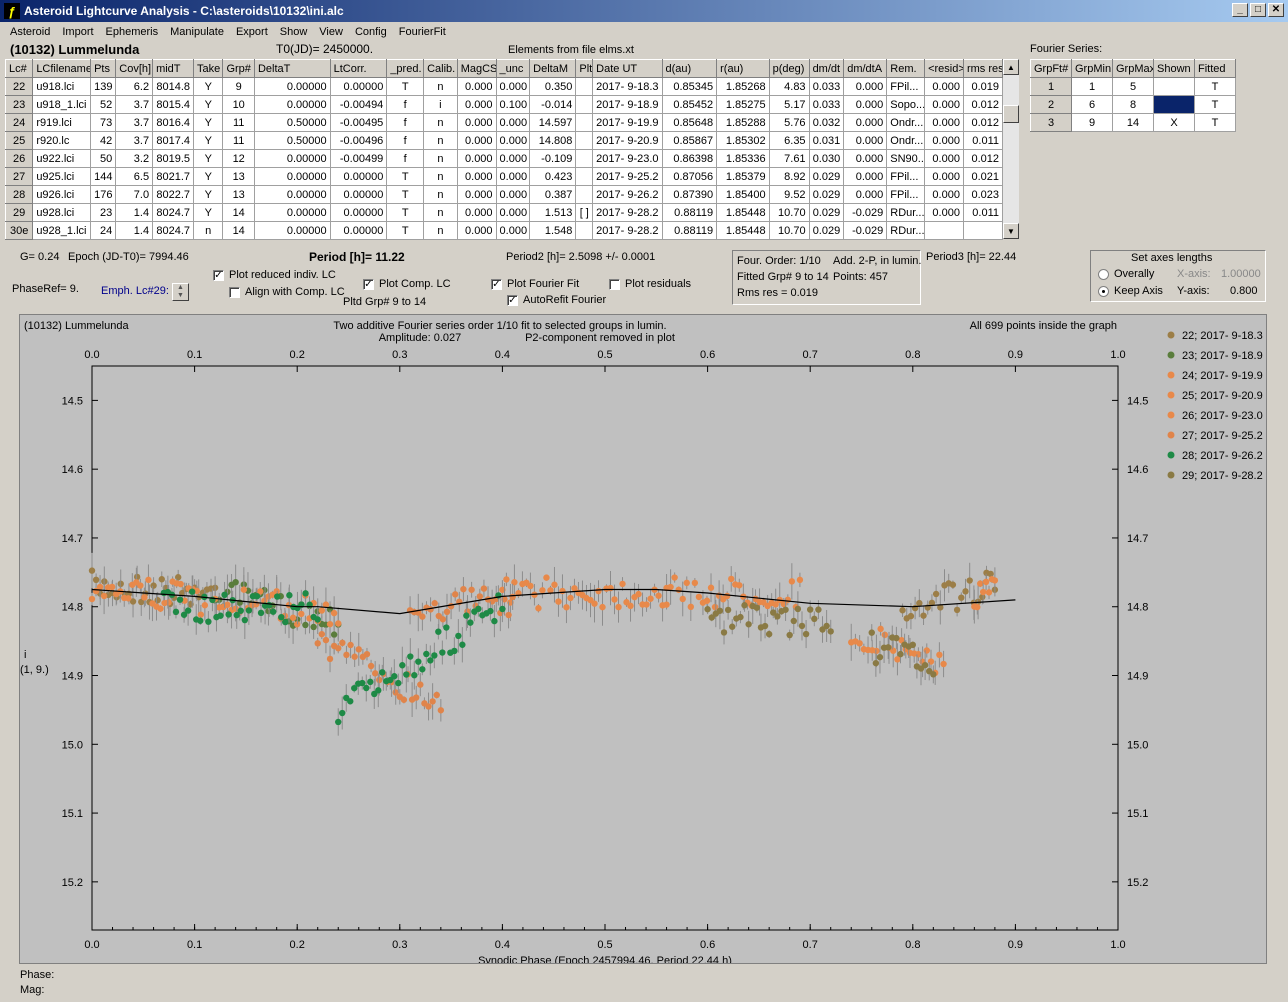 The height and width of the screenshot is (1002, 1288). I want to click on table-cell: 0.030, so click(826, 158).